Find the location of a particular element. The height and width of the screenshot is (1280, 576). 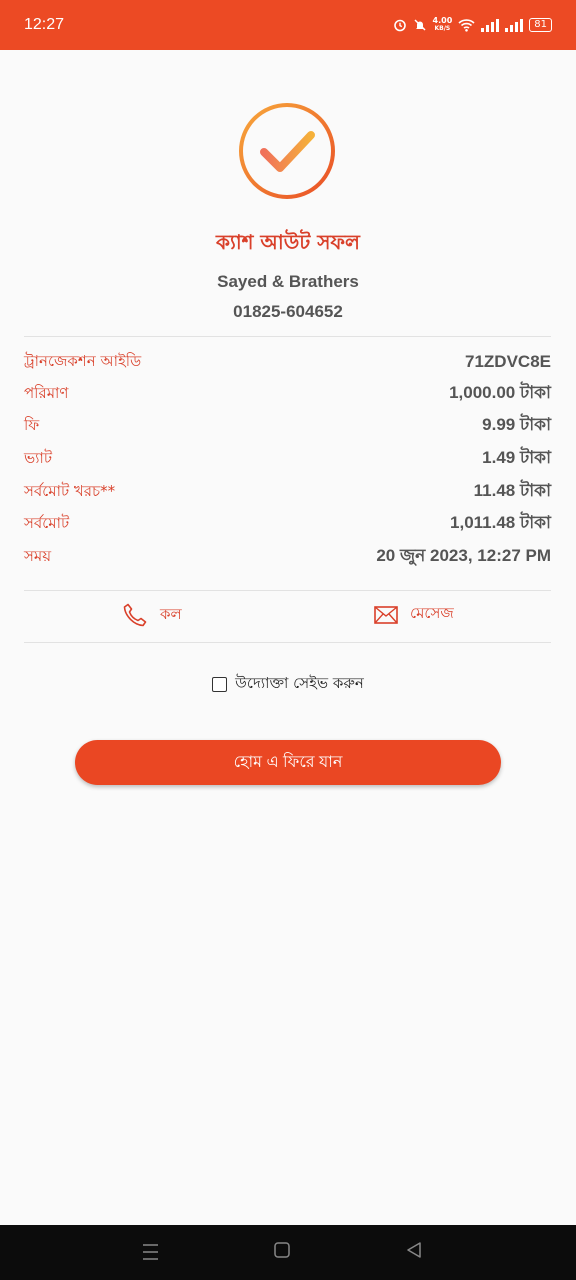

battery-indicator: 81 is located at coordinates (540, 25).